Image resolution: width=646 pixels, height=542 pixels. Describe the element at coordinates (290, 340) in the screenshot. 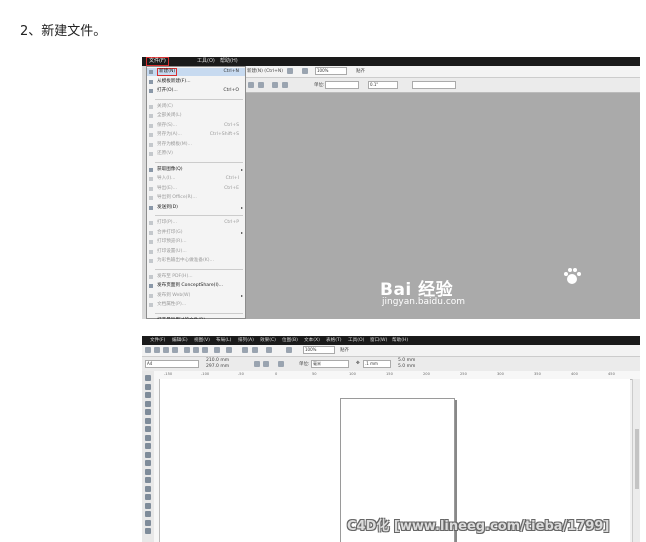

I see `menu-item: 位图(B)` at that location.